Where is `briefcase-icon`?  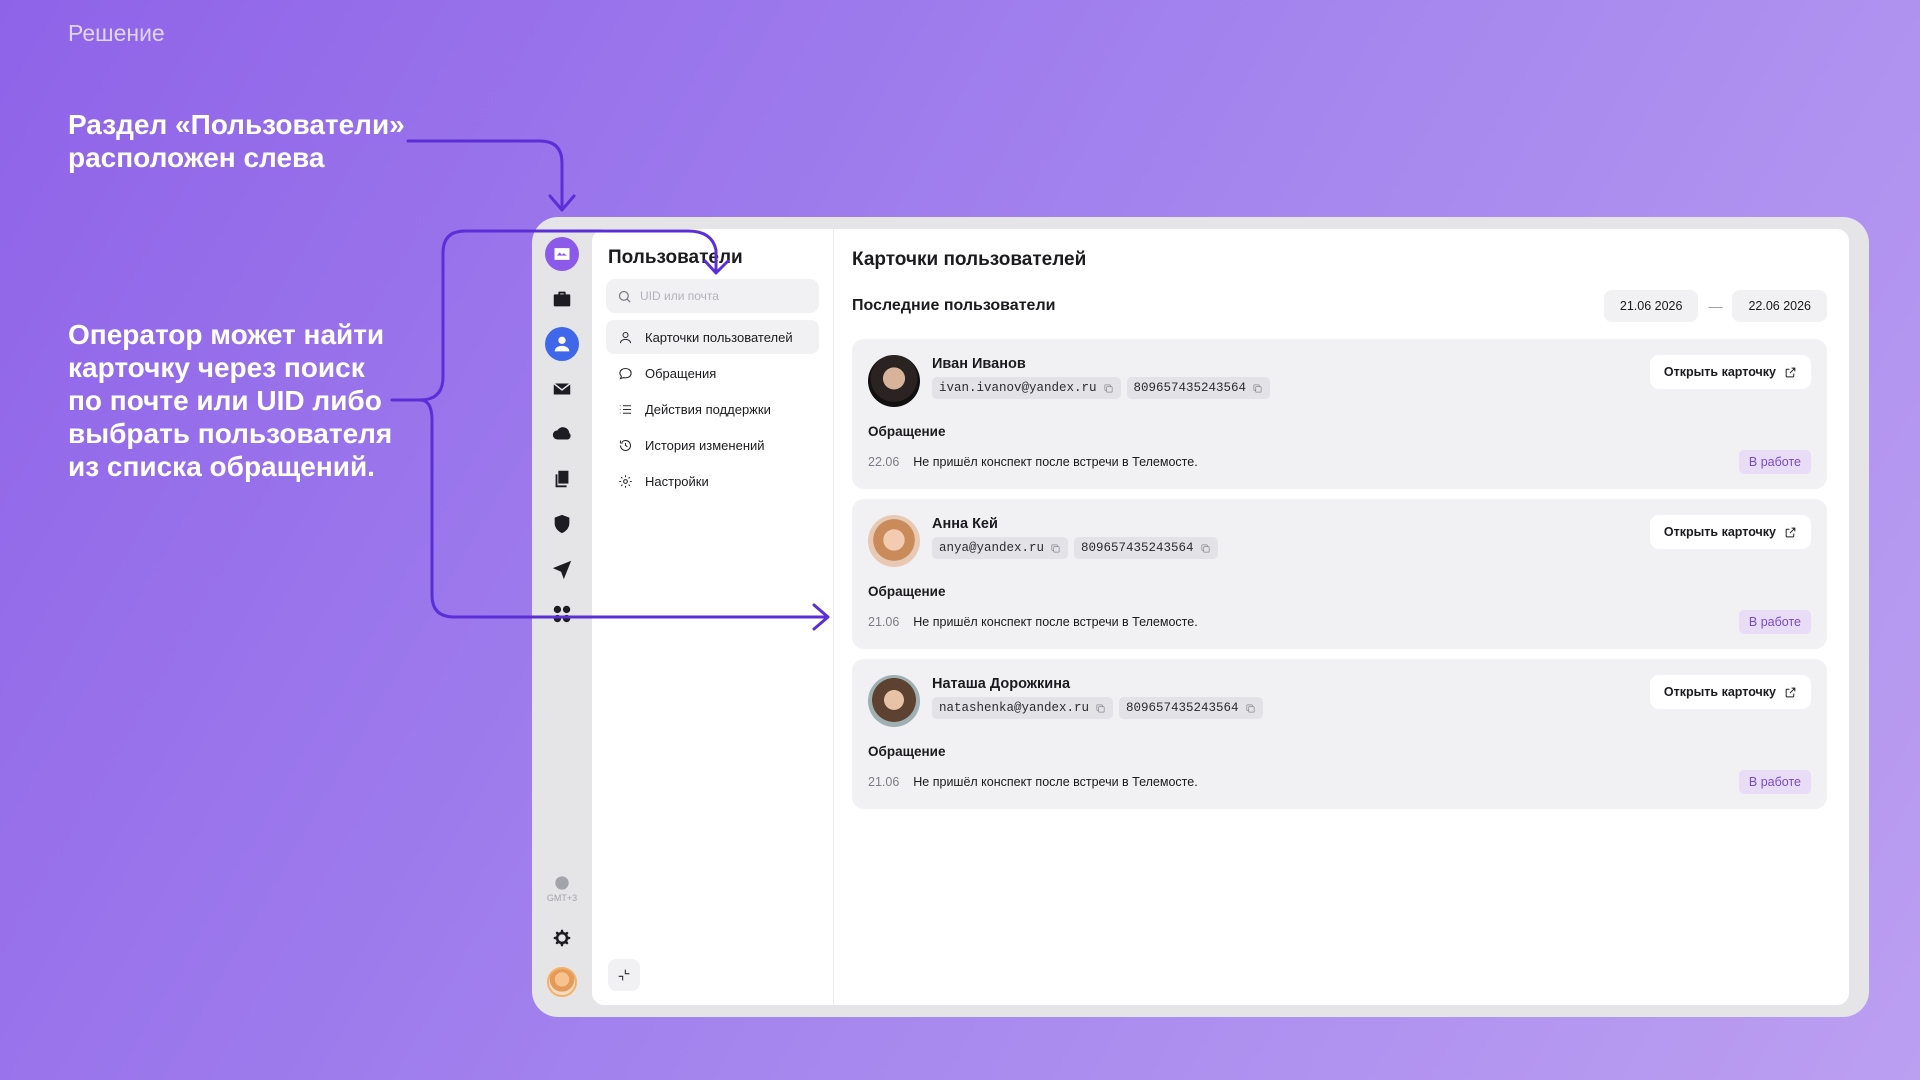
briefcase-icon is located at coordinates (562, 299).